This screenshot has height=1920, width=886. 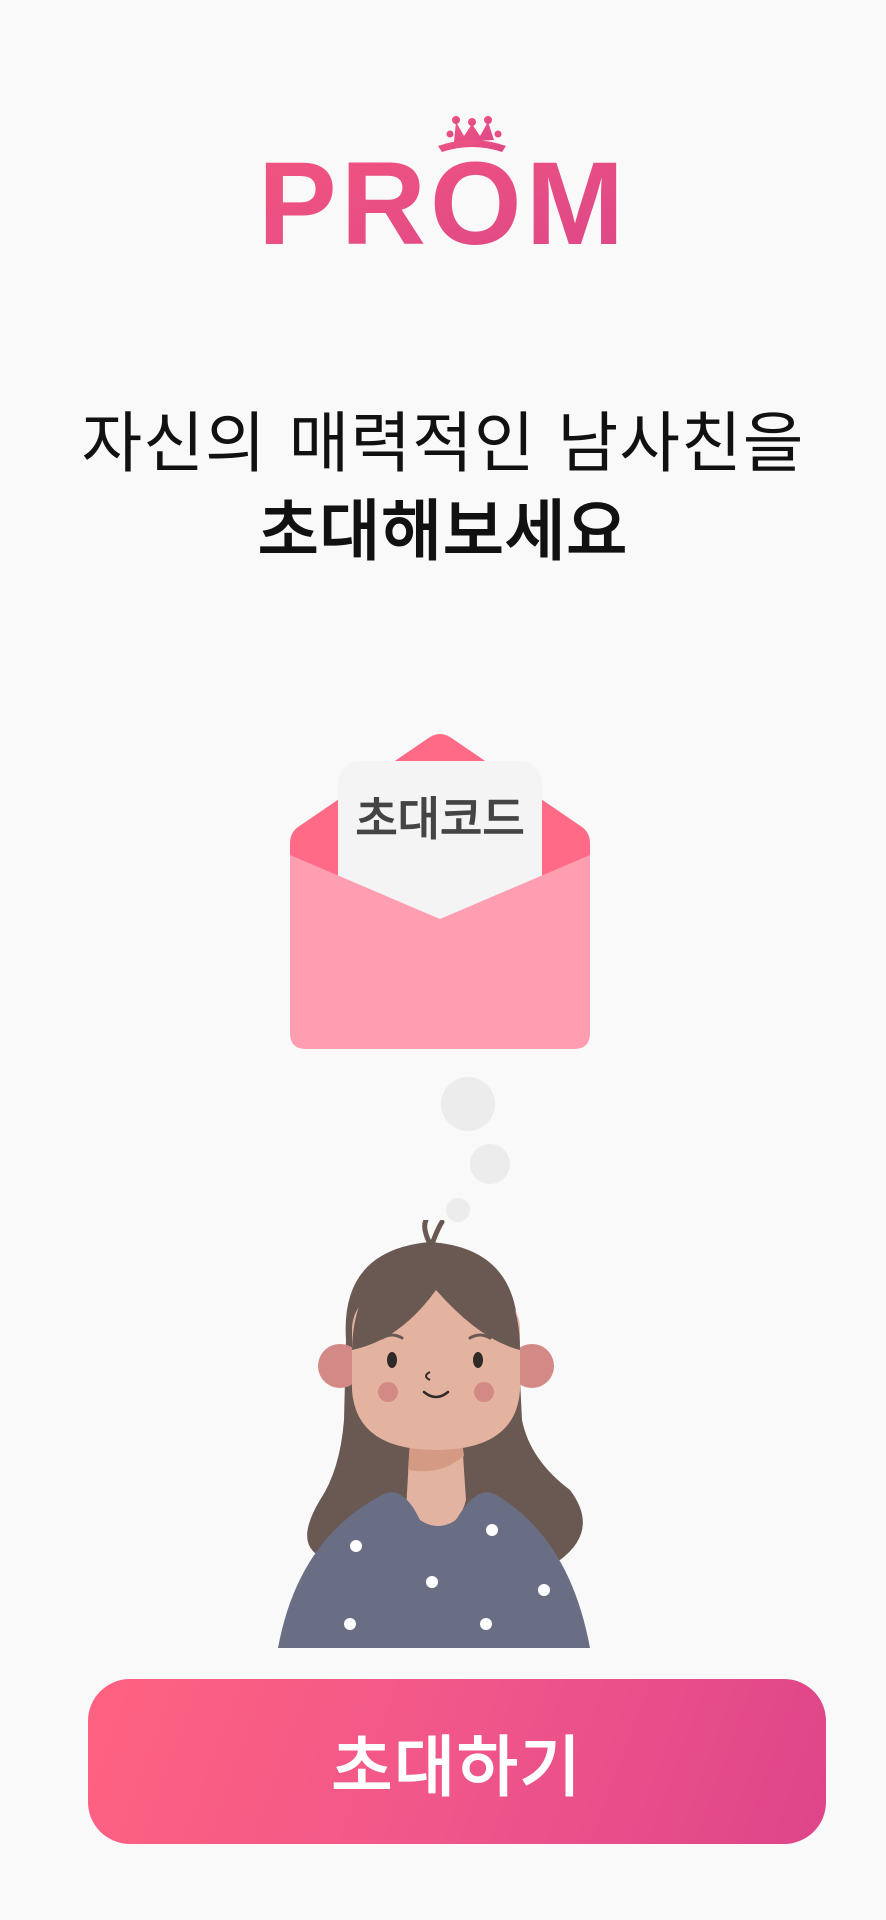 I want to click on invite-code-card-text: 초대코드, so click(x=439, y=819).